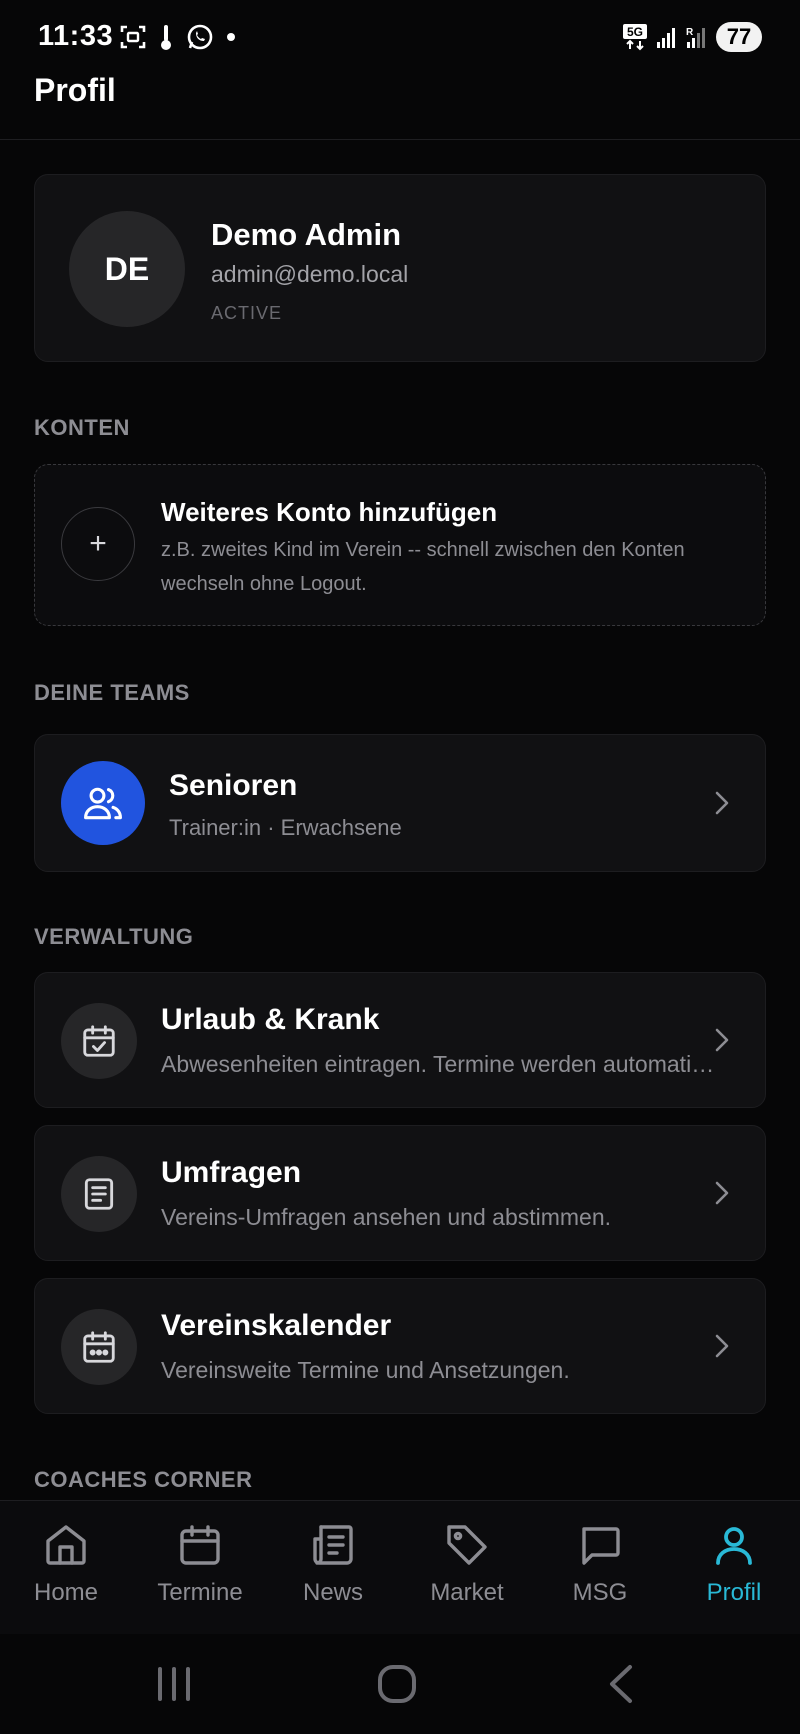 The height and width of the screenshot is (1734, 800). What do you see at coordinates (166, 37) in the screenshot?
I see `thermometer-icon` at bounding box center [166, 37].